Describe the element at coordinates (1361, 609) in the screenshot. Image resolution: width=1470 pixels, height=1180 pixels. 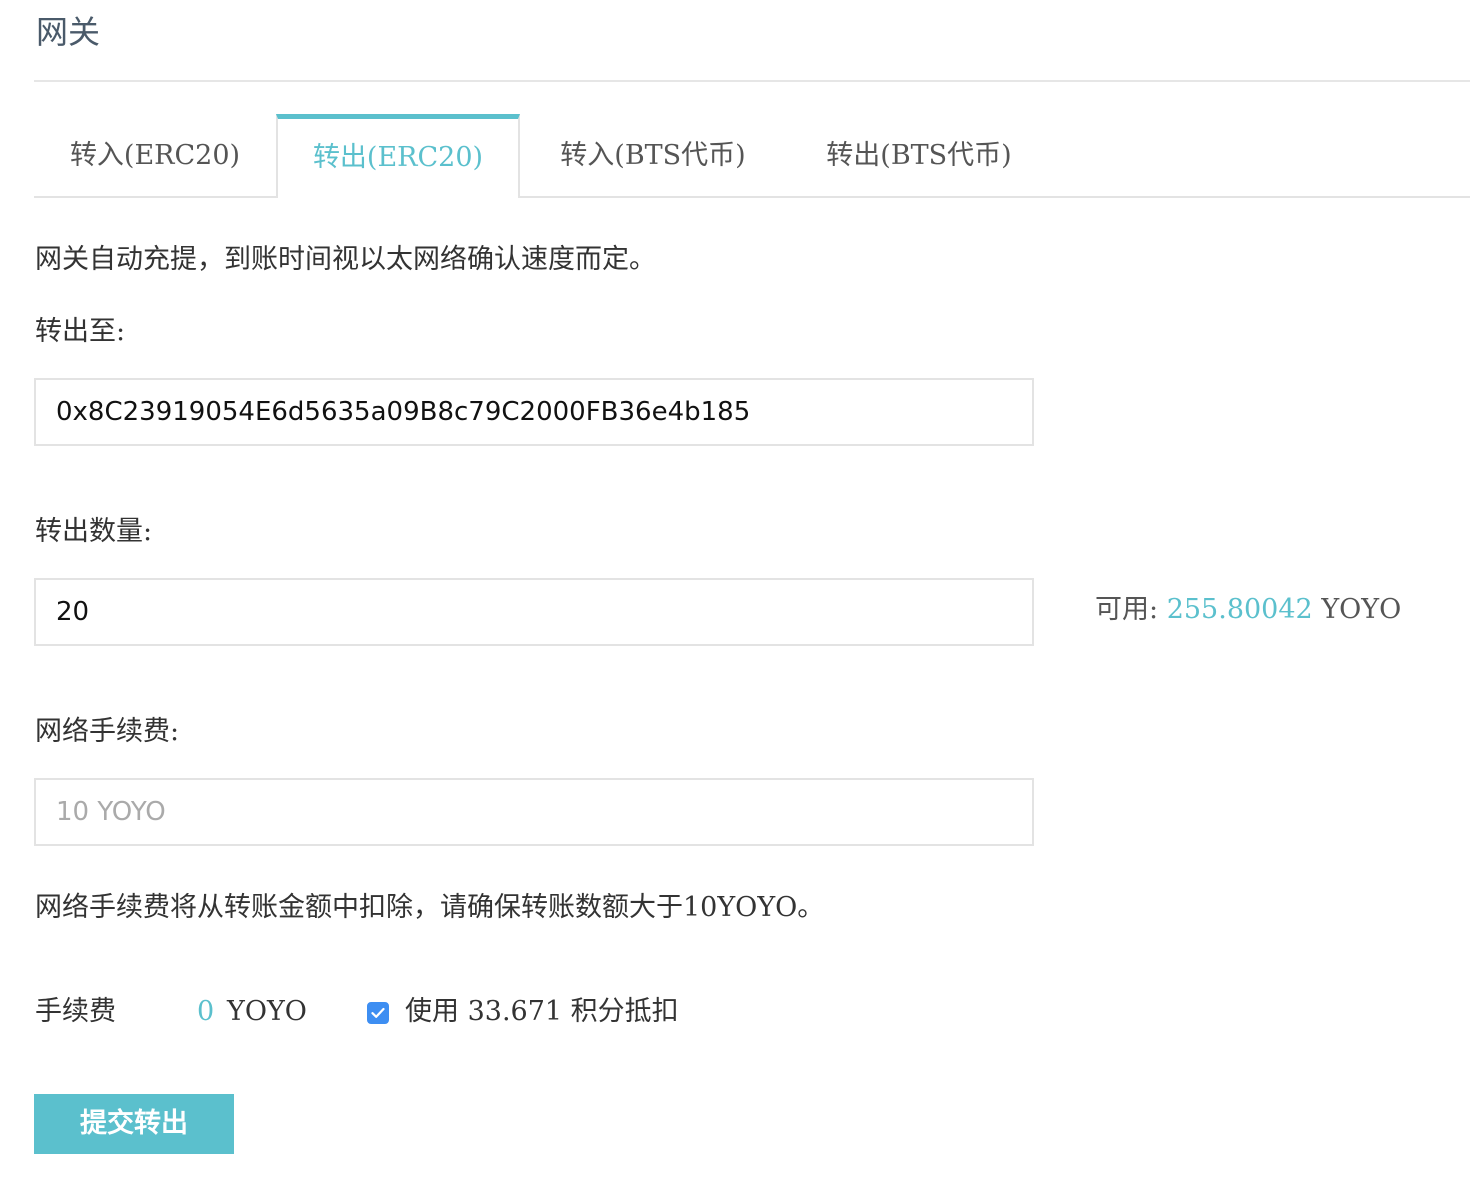
I see `available-unit: YOYO` at that location.